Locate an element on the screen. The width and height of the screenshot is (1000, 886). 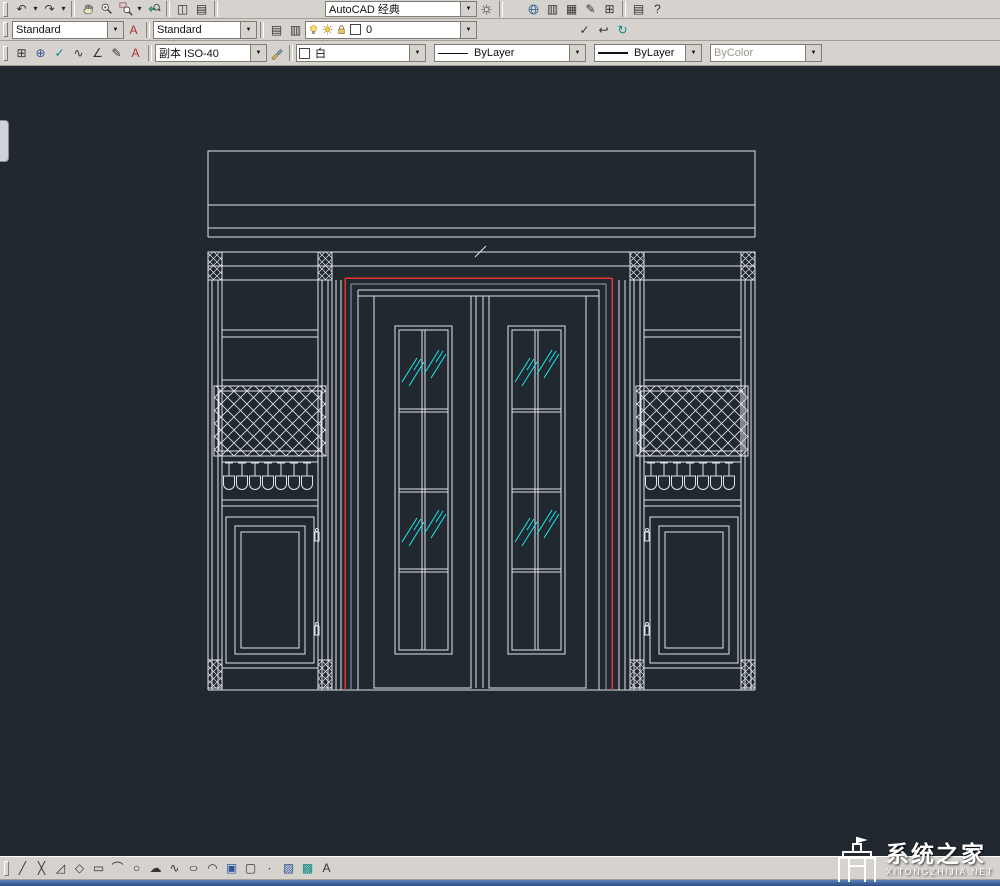
edit-spline-icon: ∿ is located at coordinates (78, 53).